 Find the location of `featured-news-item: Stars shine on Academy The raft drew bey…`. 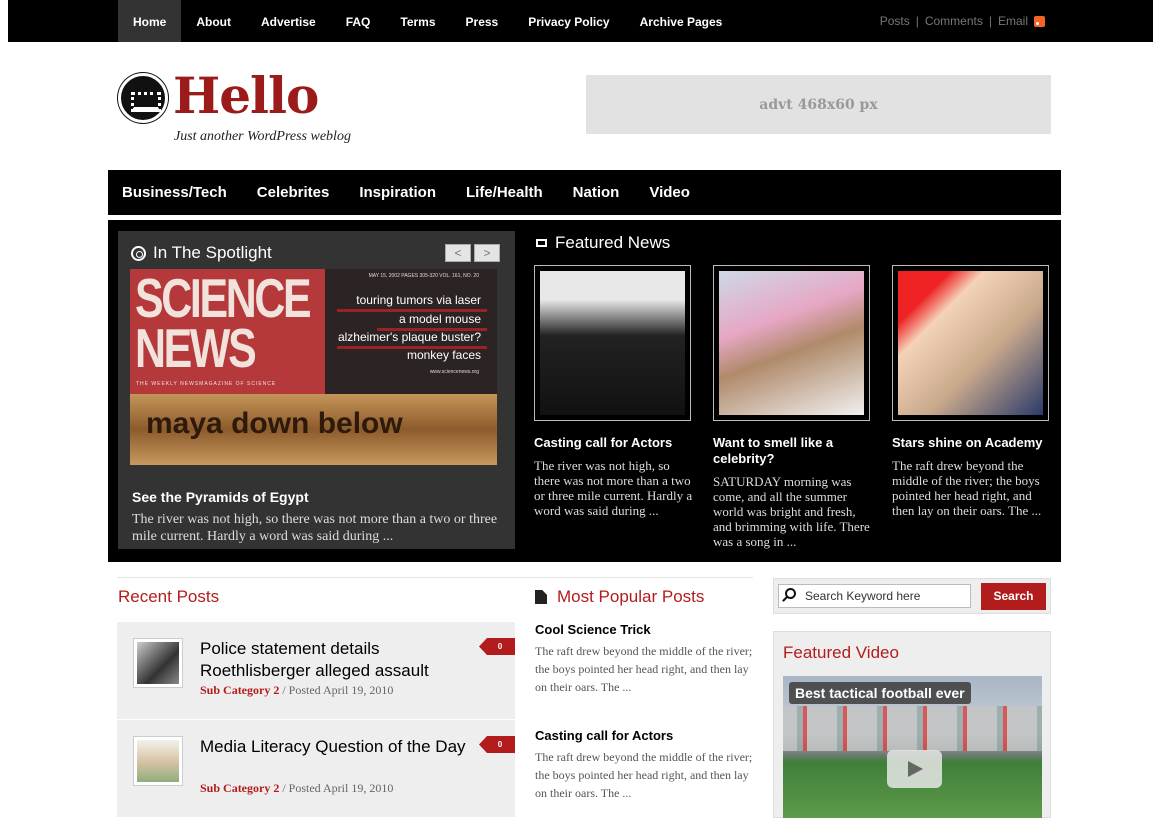

featured-news-item: Stars shine on Academy The raft drew bey… is located at coordinates (972, 391).